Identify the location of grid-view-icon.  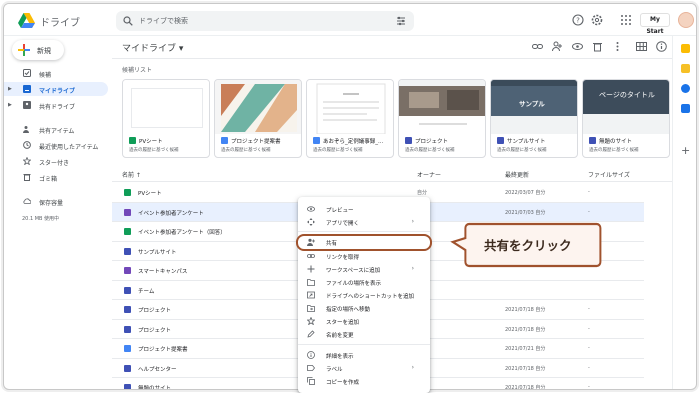
(641, 46).